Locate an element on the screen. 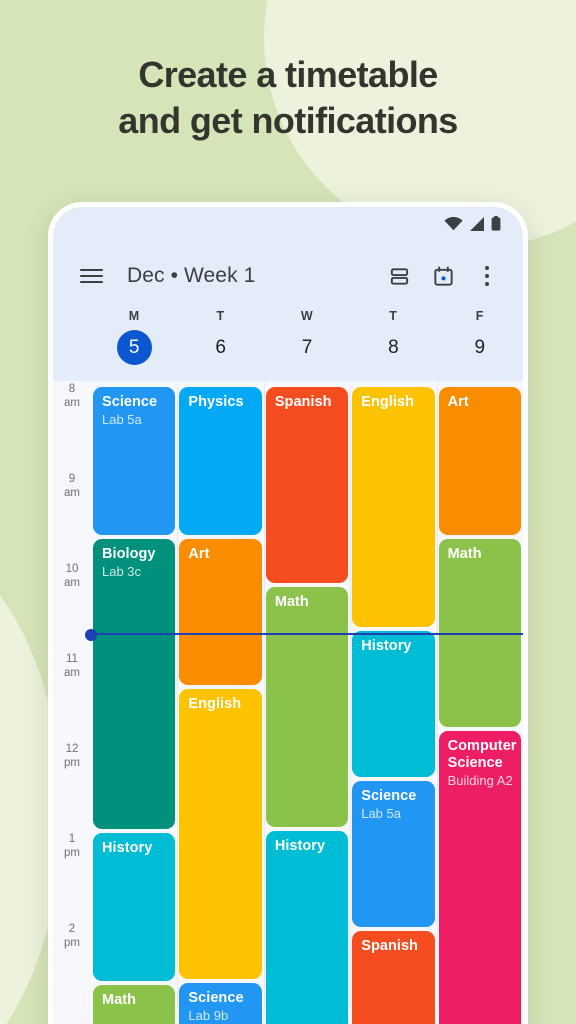  event-title: Spanish is located at coordinates (303, 402).